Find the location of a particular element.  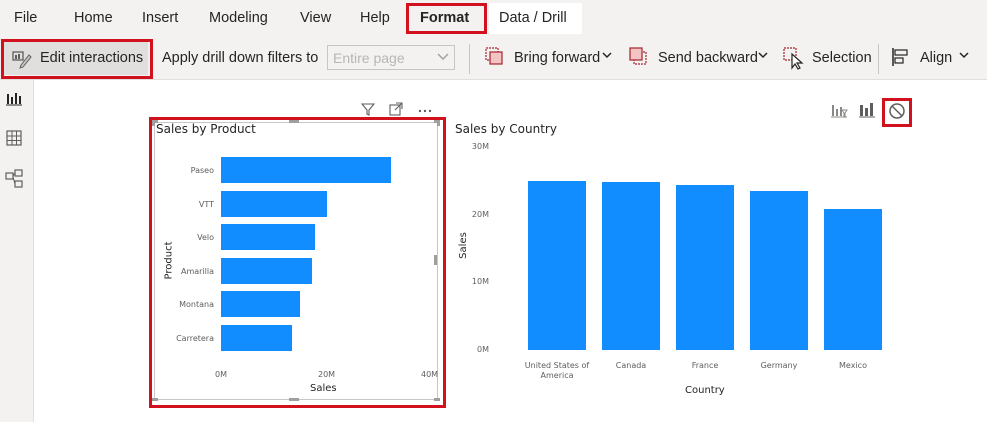

apply-drill-dropdown: Entire page is located at coordinates (391, 57).